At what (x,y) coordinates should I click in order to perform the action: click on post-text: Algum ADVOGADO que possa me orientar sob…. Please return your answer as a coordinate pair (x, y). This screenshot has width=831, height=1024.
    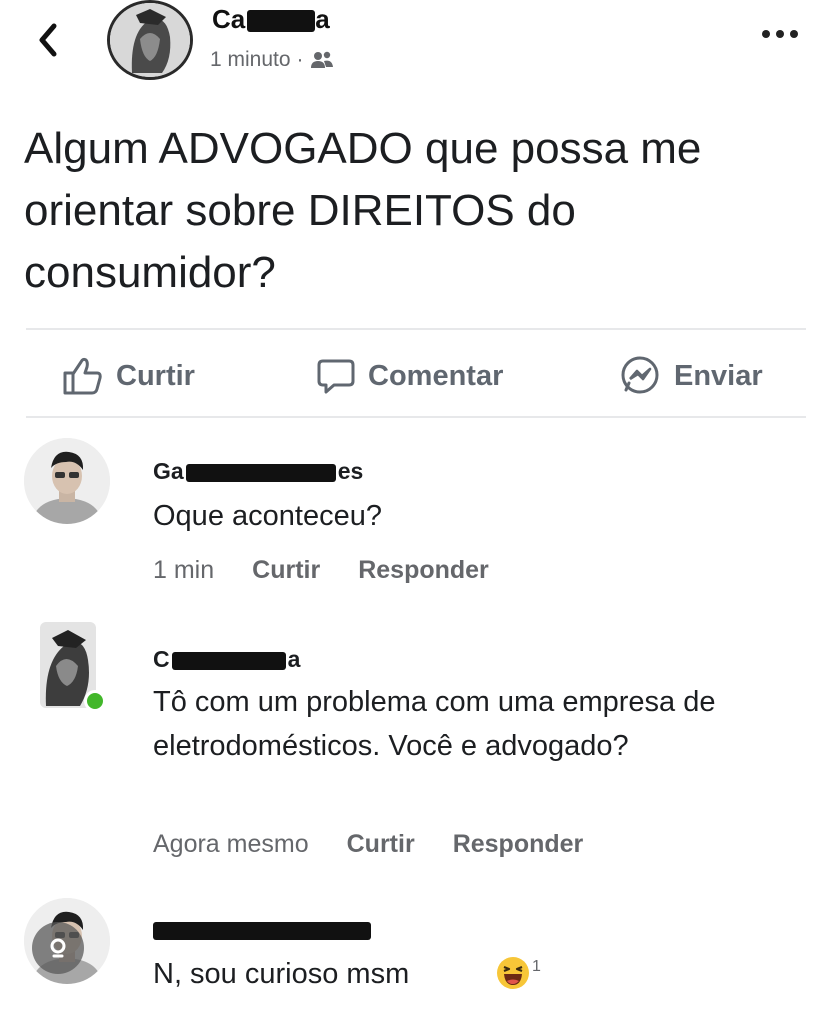
    Looking at the image, I should click on (363, 210).